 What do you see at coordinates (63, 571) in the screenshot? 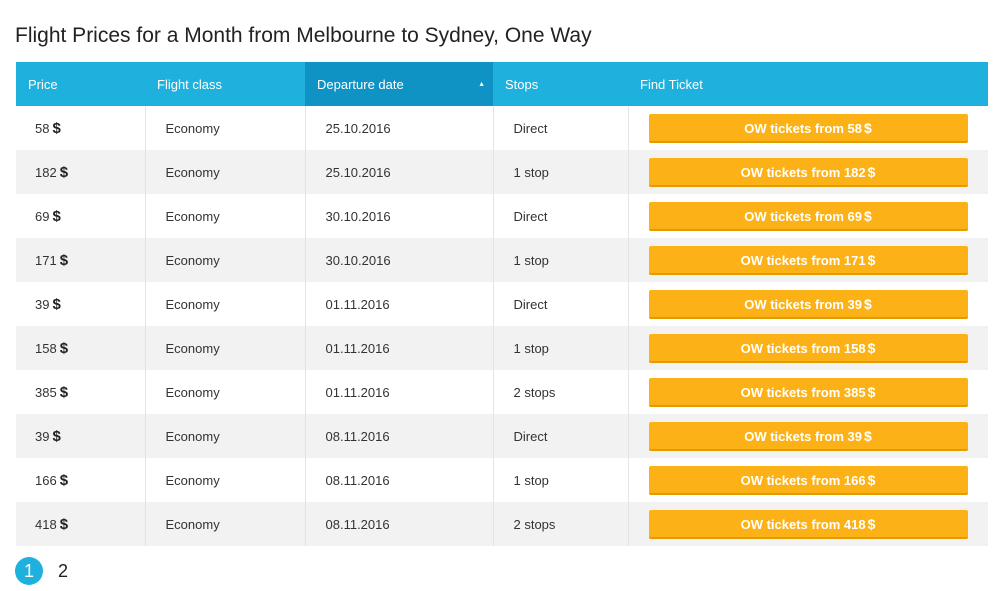
I see `page-link-2: 2` at bounding box center [63, 571].